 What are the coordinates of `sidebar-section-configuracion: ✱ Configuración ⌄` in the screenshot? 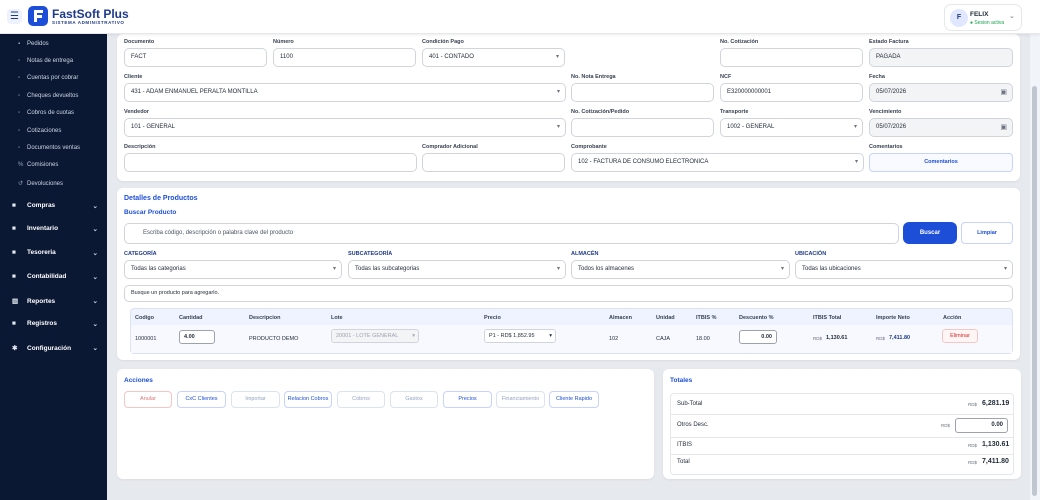 It's located at (55, 348).